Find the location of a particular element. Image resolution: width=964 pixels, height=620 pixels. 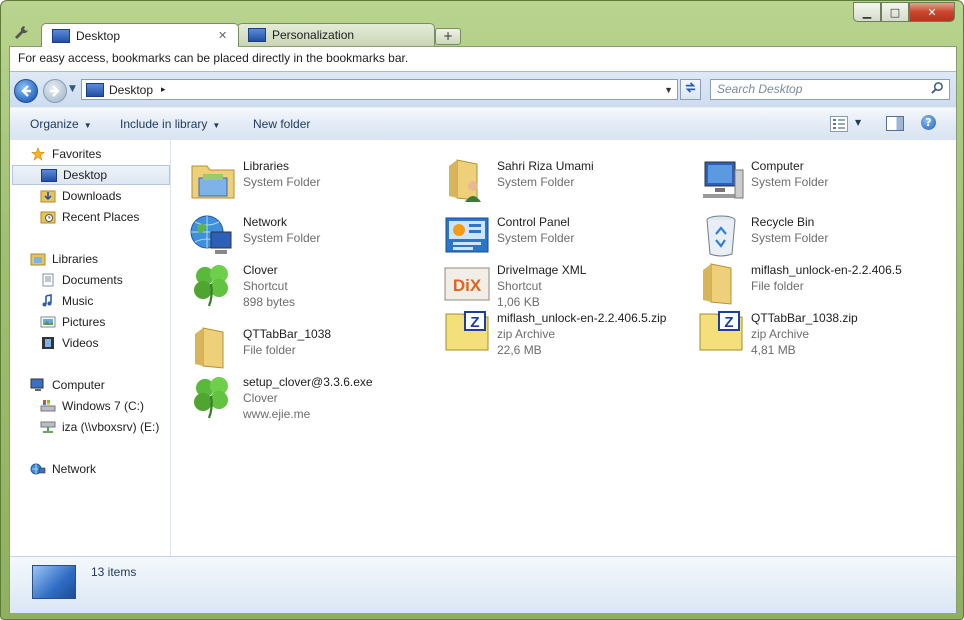

new-tab-button: + is located at coordinates (448, 36).